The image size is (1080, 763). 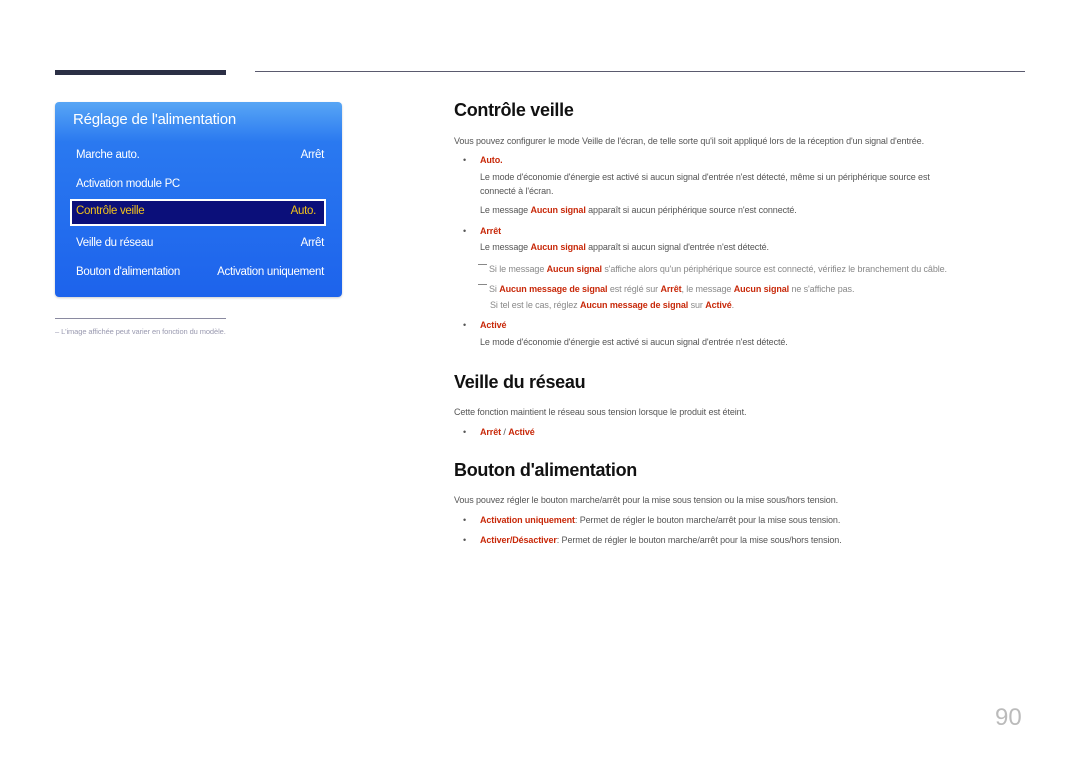 I want to click on menu-item-value: Auto., so click(x=303, y=211).